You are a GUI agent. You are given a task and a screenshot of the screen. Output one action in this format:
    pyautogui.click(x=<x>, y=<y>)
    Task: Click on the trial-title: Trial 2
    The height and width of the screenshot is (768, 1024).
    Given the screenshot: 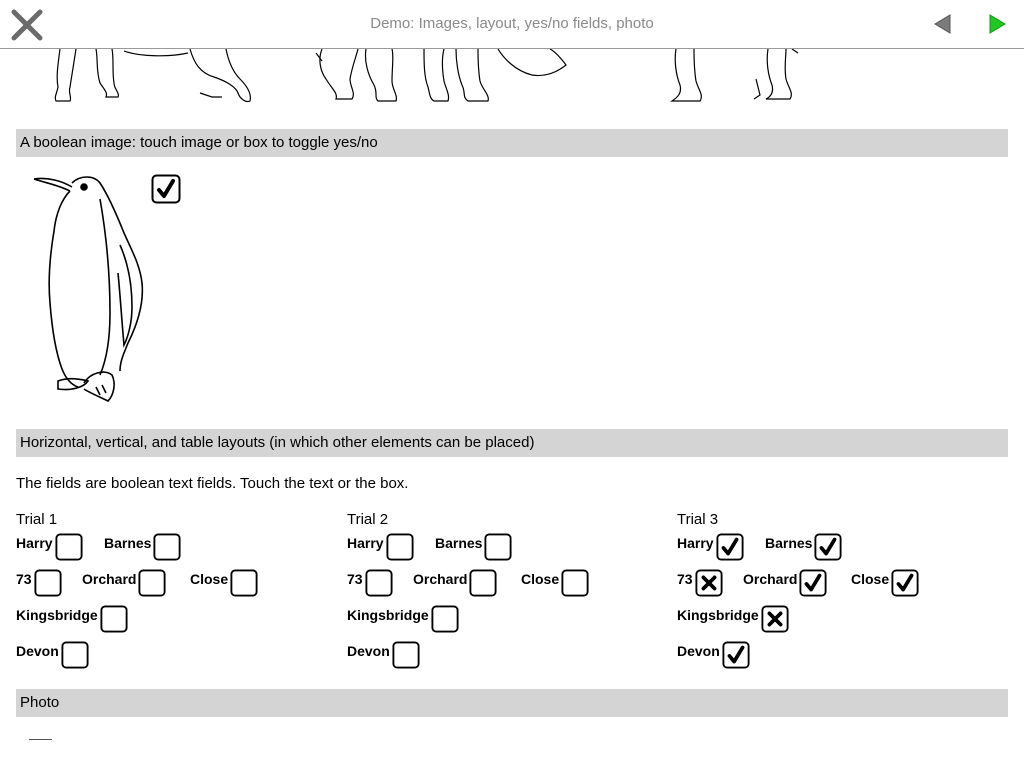 What is the action you would take?
    pyautogui.click(x=368, y=519)
    